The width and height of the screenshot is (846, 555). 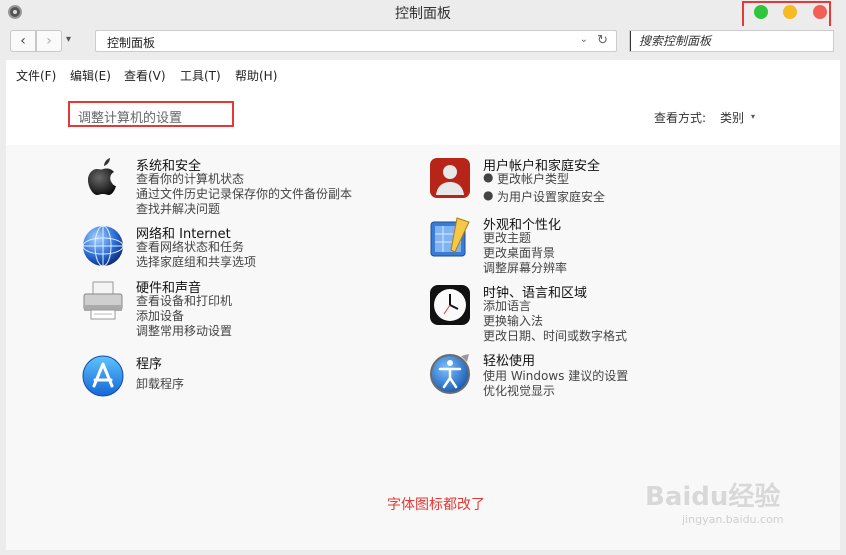 What do you see at coordinates (103, 300) in the screenshot?
I see `printer-icon` at bounding box center [103, 300].